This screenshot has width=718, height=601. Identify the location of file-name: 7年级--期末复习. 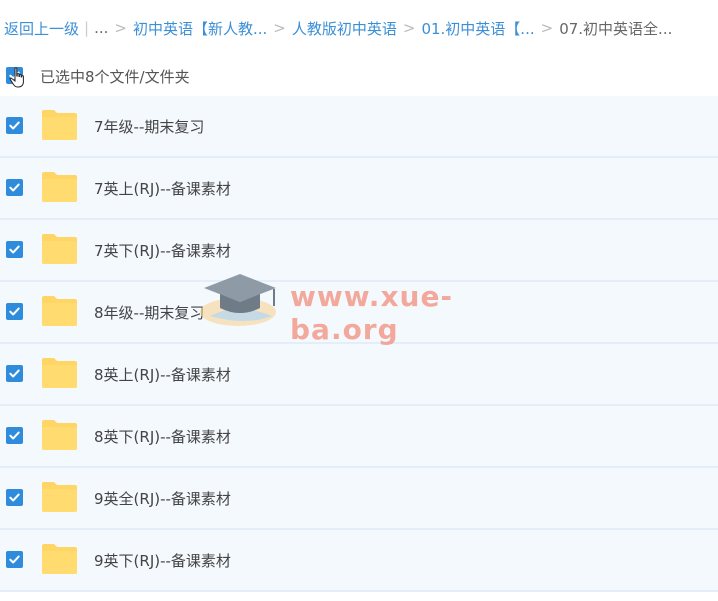
(149, 126).